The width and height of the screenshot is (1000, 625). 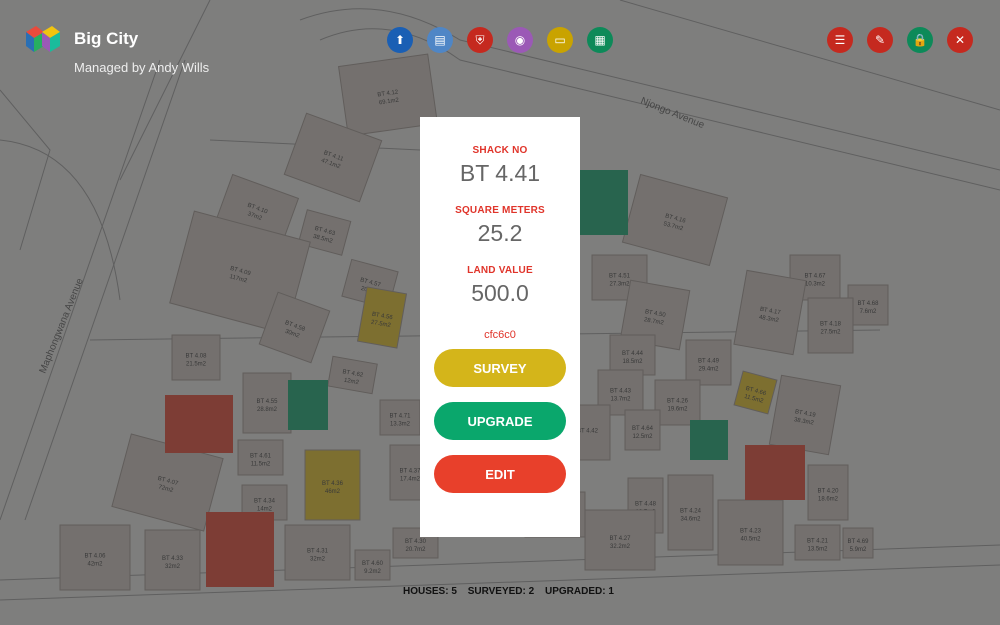 What do you see at coordinates (106, 38) in the screenshot?
I see `app-title: Big City` at bounding box center [106, 38].